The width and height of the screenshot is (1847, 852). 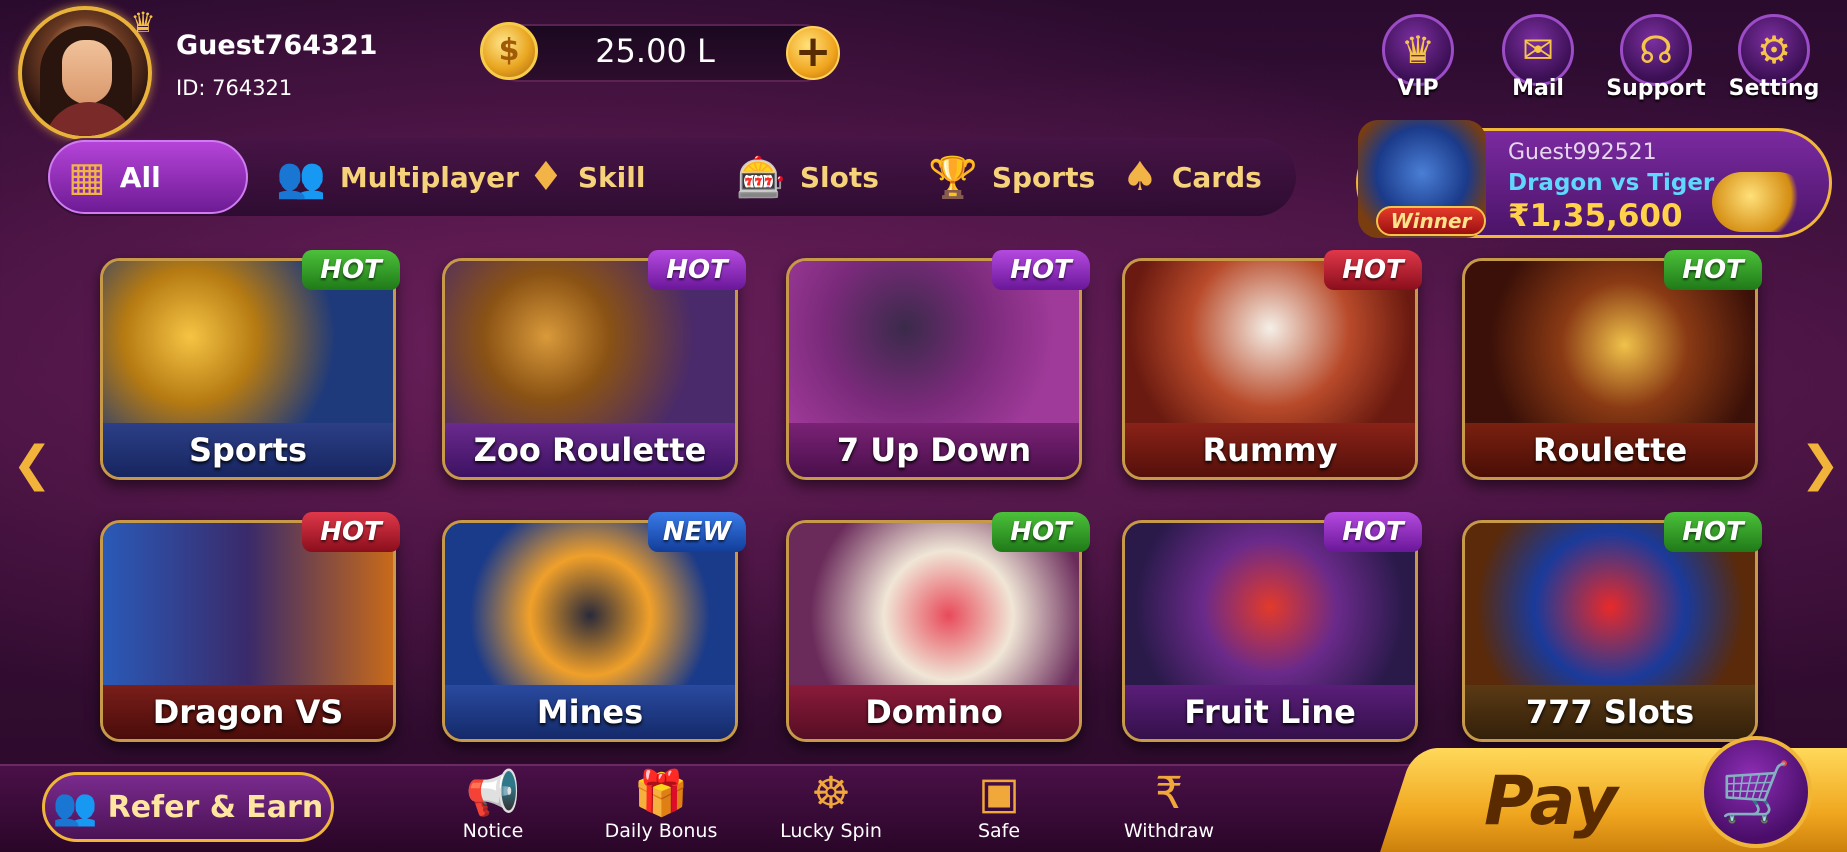 What do you see at coordinates (1169, 831) in the screenshot?
I see `withdraw-label: Withdraw` at bounding box center [1169, 831].